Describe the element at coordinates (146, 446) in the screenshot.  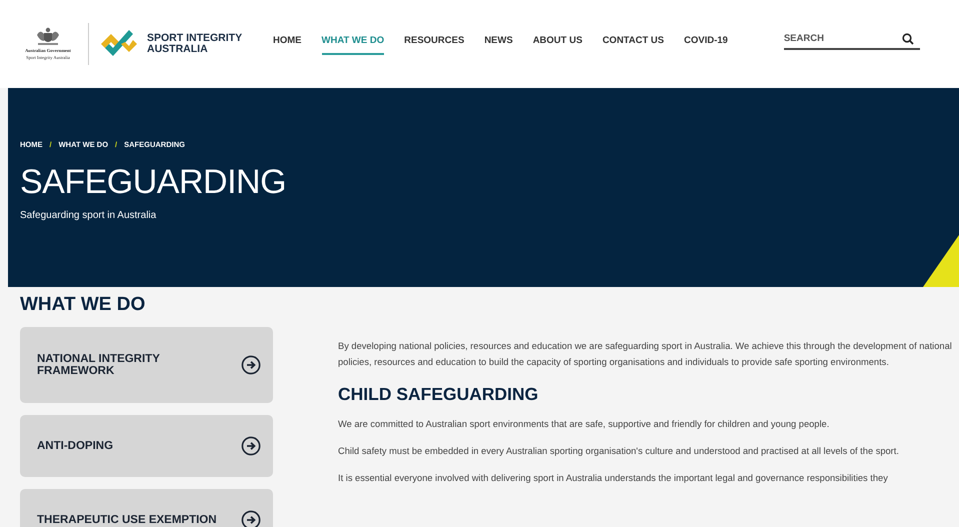
I see `sidebar-link: ANTI-DOPING` at that location.